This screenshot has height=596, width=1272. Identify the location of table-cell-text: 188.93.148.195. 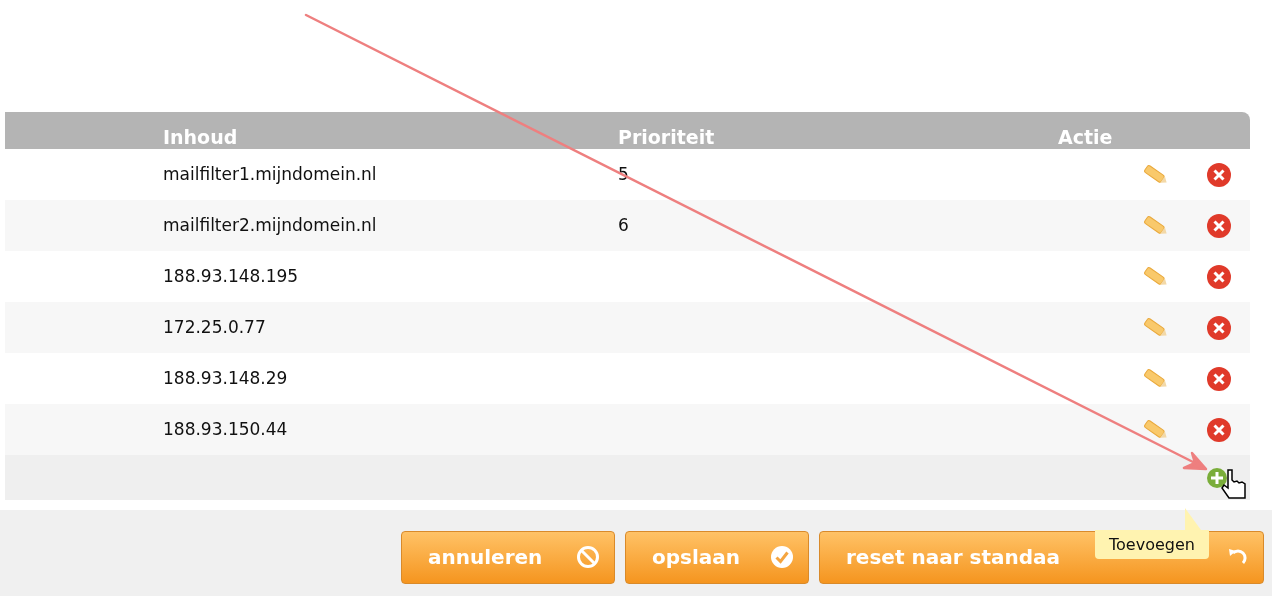
(231, 276).